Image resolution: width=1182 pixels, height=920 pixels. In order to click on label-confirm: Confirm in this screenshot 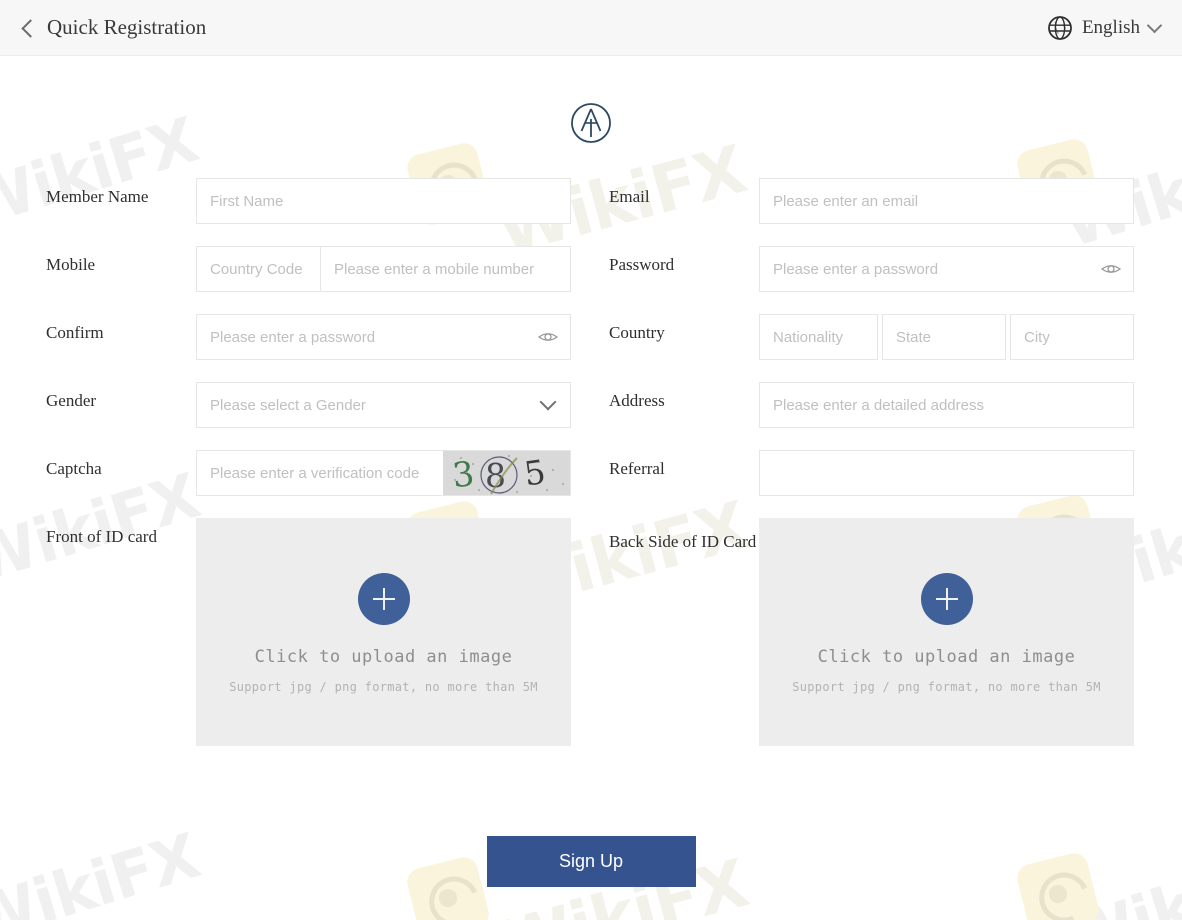, I will do `click(75, 332)`.